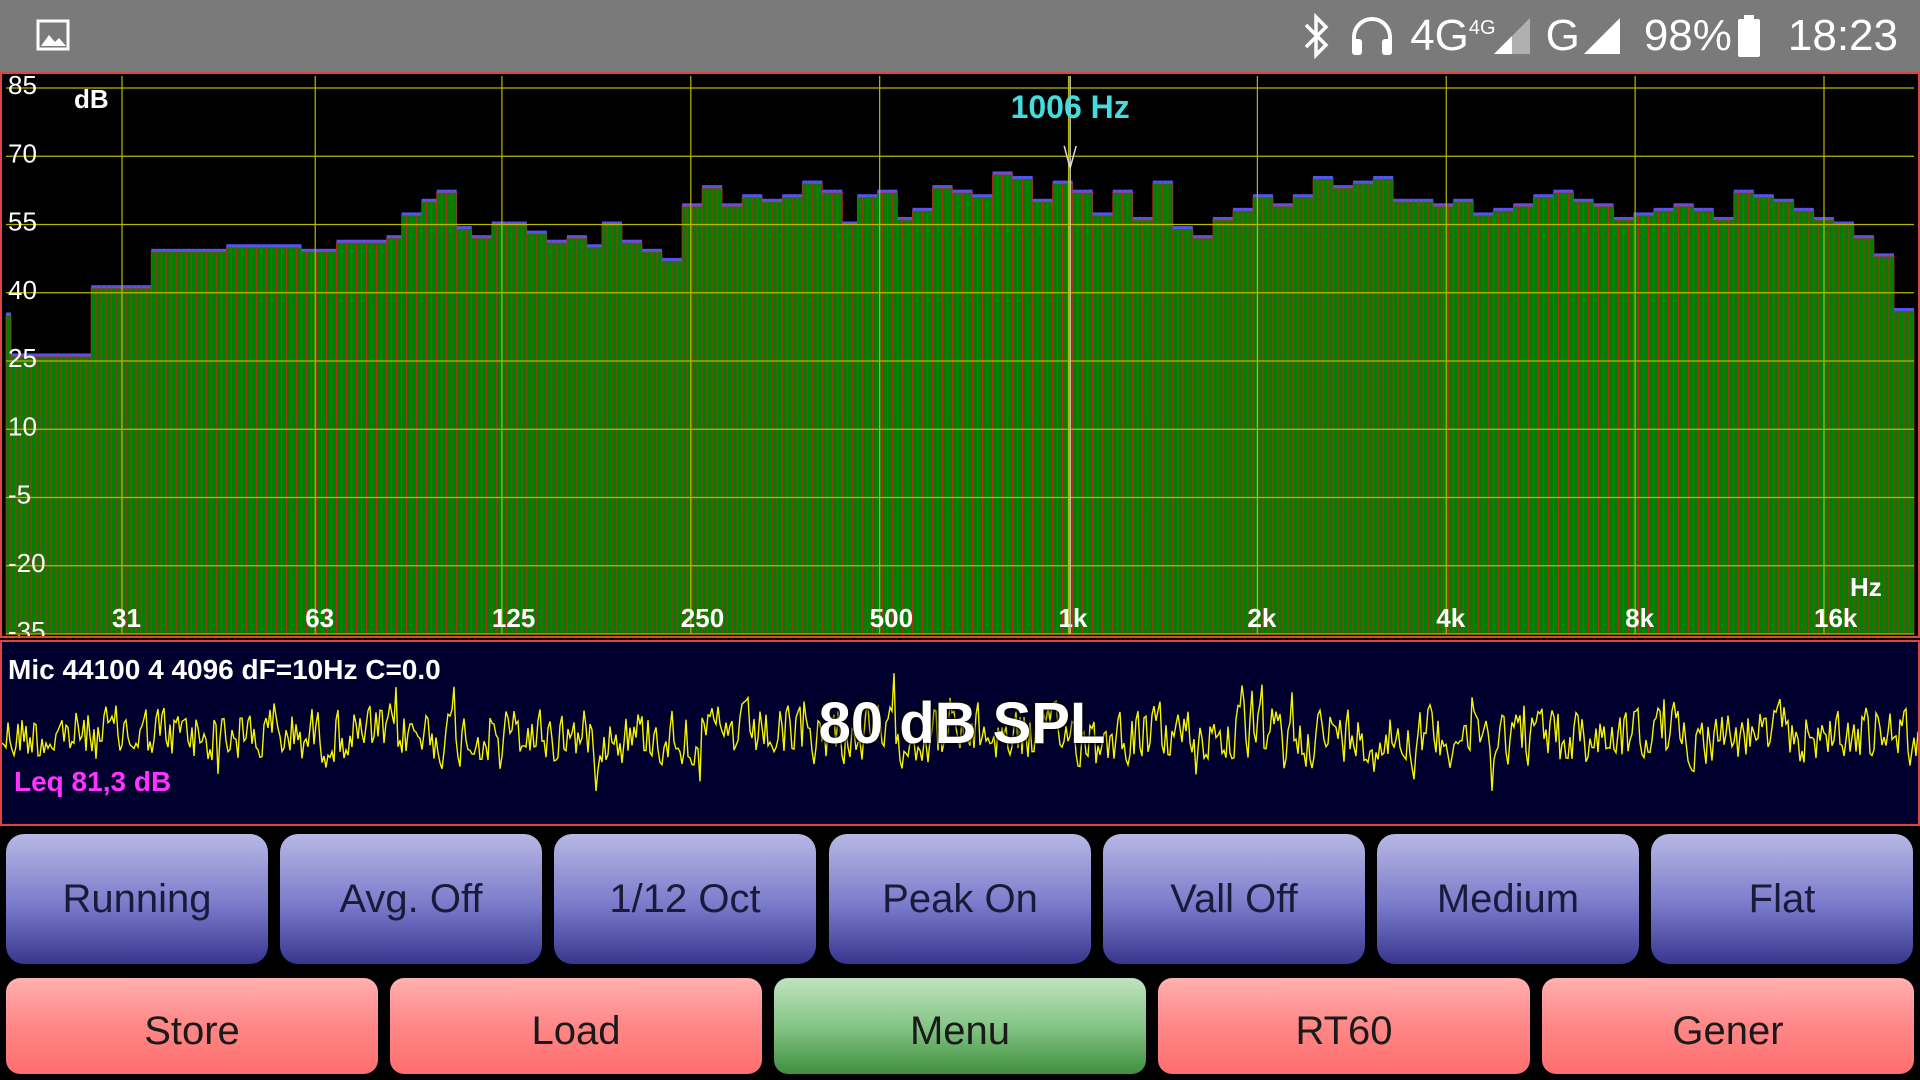 The width and height of the screenshot is (1920, 1080). I want to click on running-button: Running, so click(137, 899).